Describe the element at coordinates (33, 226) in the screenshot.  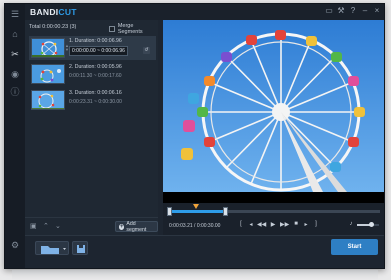
I see `add-file-icon: ▣` at that location.